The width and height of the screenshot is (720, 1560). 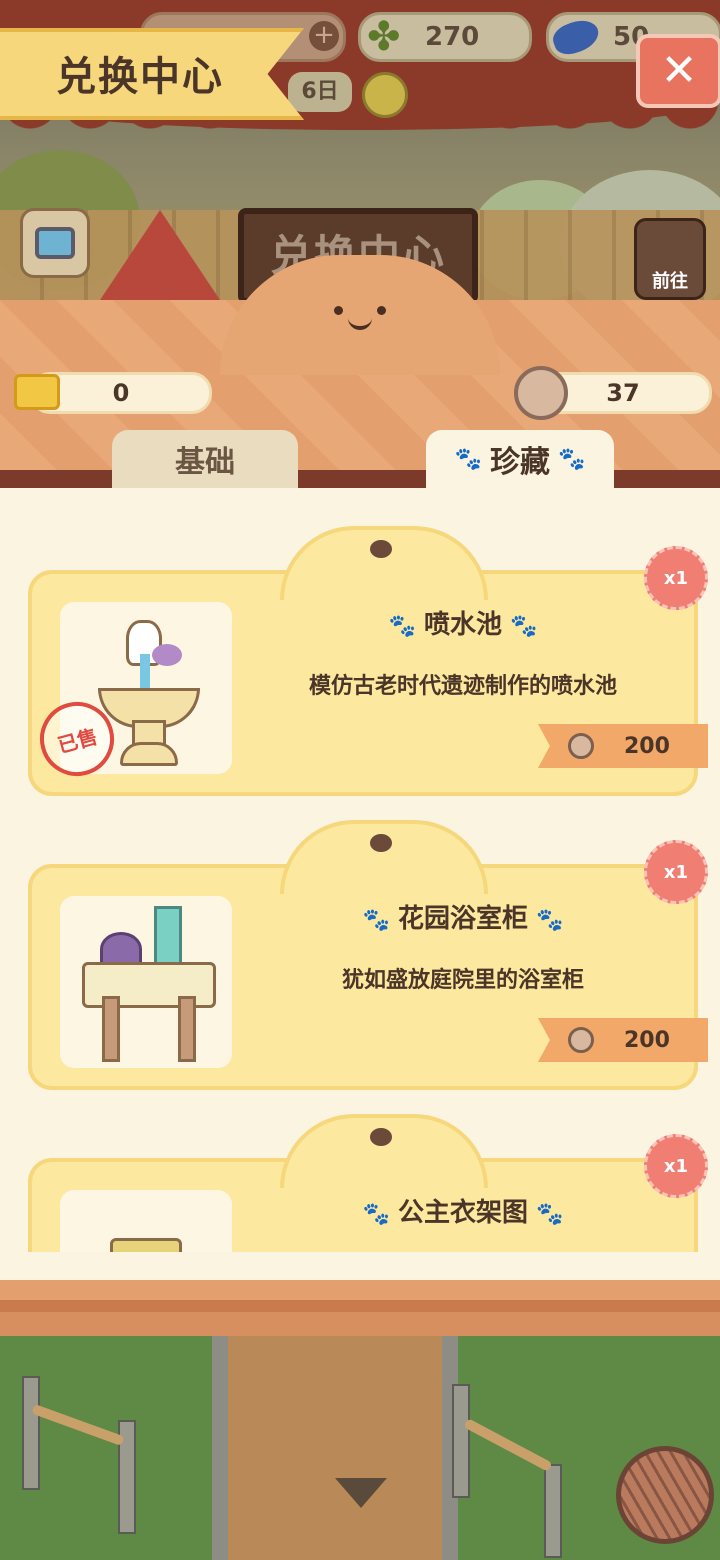 I want to click on go-board-icon: 前往, so click(x=670, y=259).